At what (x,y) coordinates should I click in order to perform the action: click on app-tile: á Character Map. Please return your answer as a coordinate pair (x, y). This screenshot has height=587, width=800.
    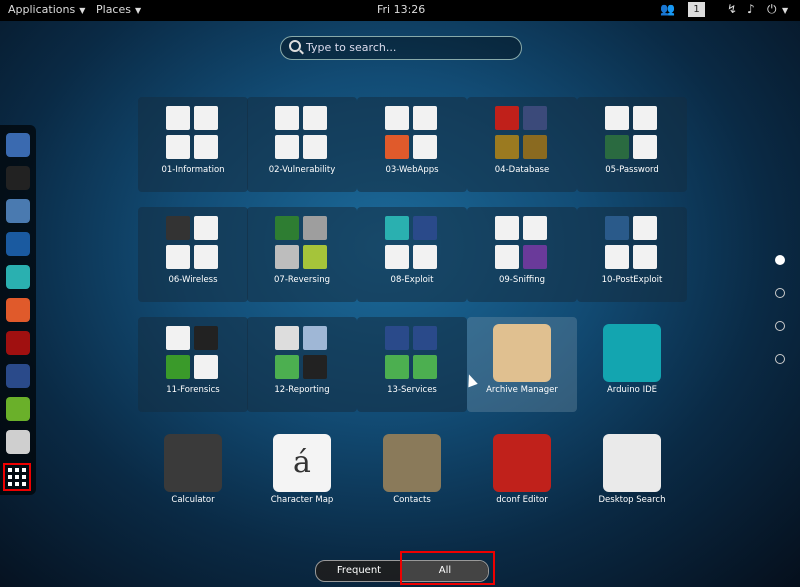
    Looking at the image, I should click on (302, 474).